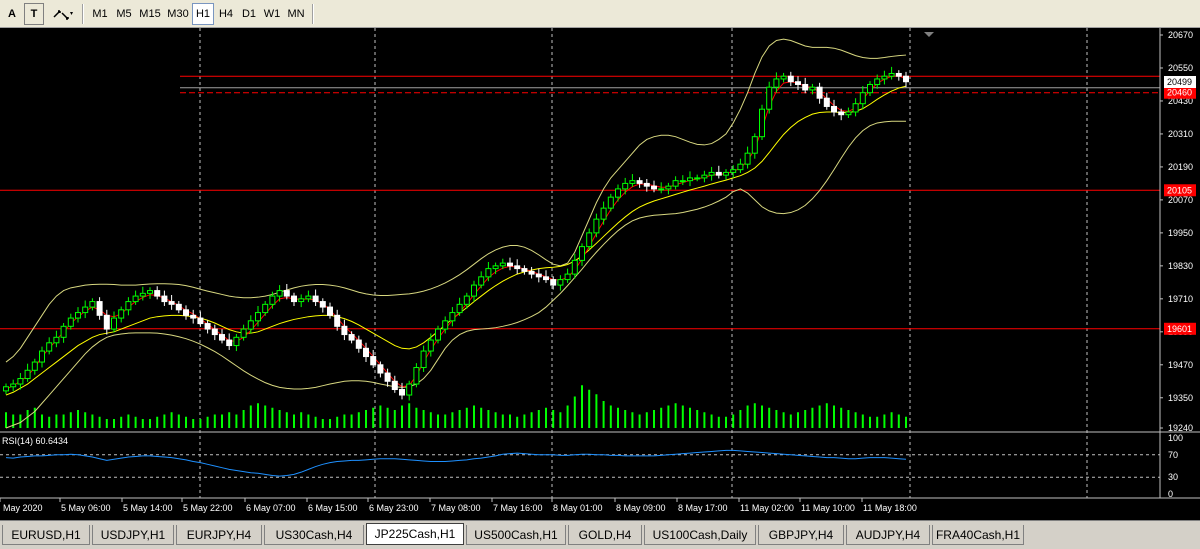  Describe the element at coordinates (767, 508) in the screenshot. I see `time-label: 11 May 02:00` at that location.